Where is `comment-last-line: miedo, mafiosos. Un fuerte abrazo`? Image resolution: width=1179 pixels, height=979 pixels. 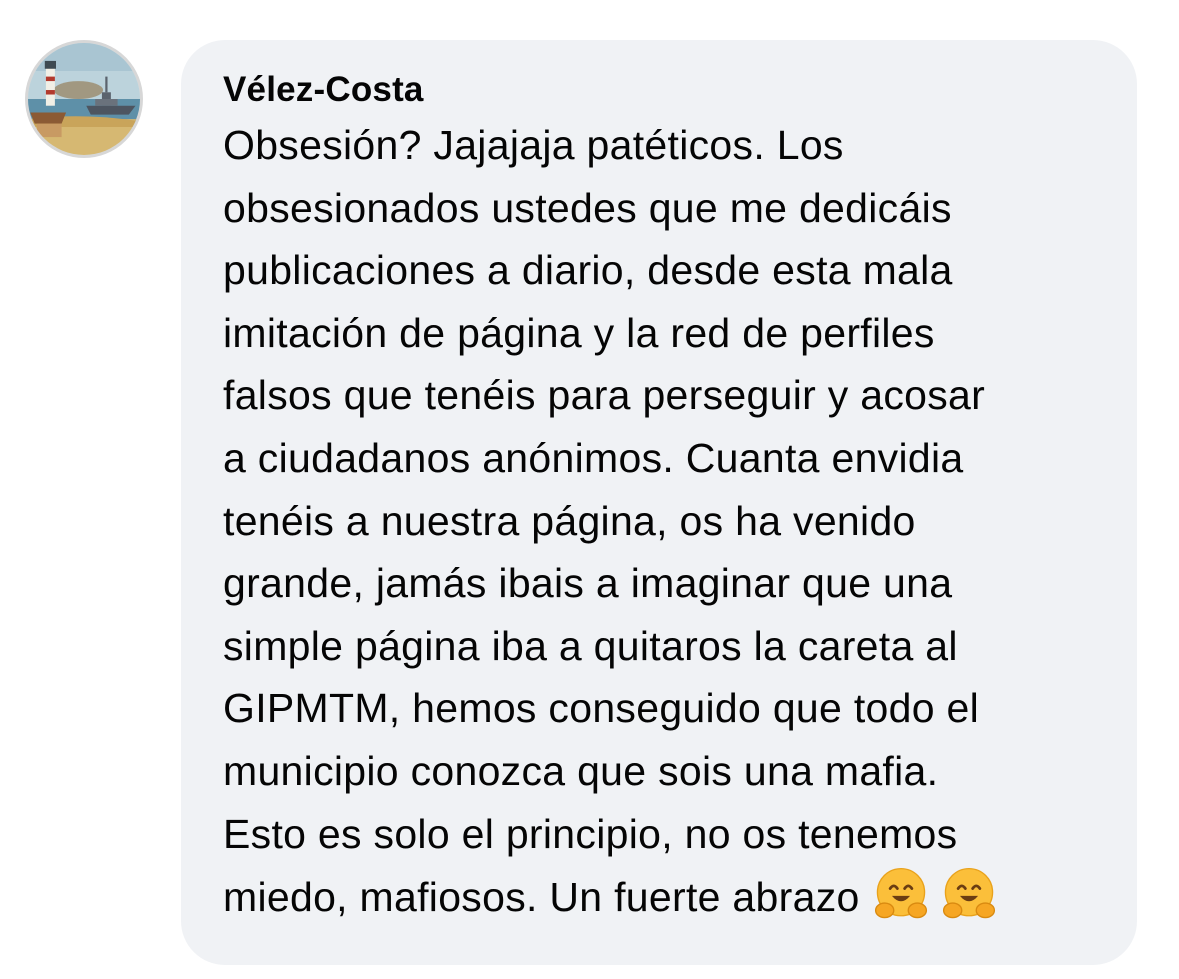 comment-last-line: miedo, mafiosos. Un fuerte abrazo is located at coordinates (665, 897).